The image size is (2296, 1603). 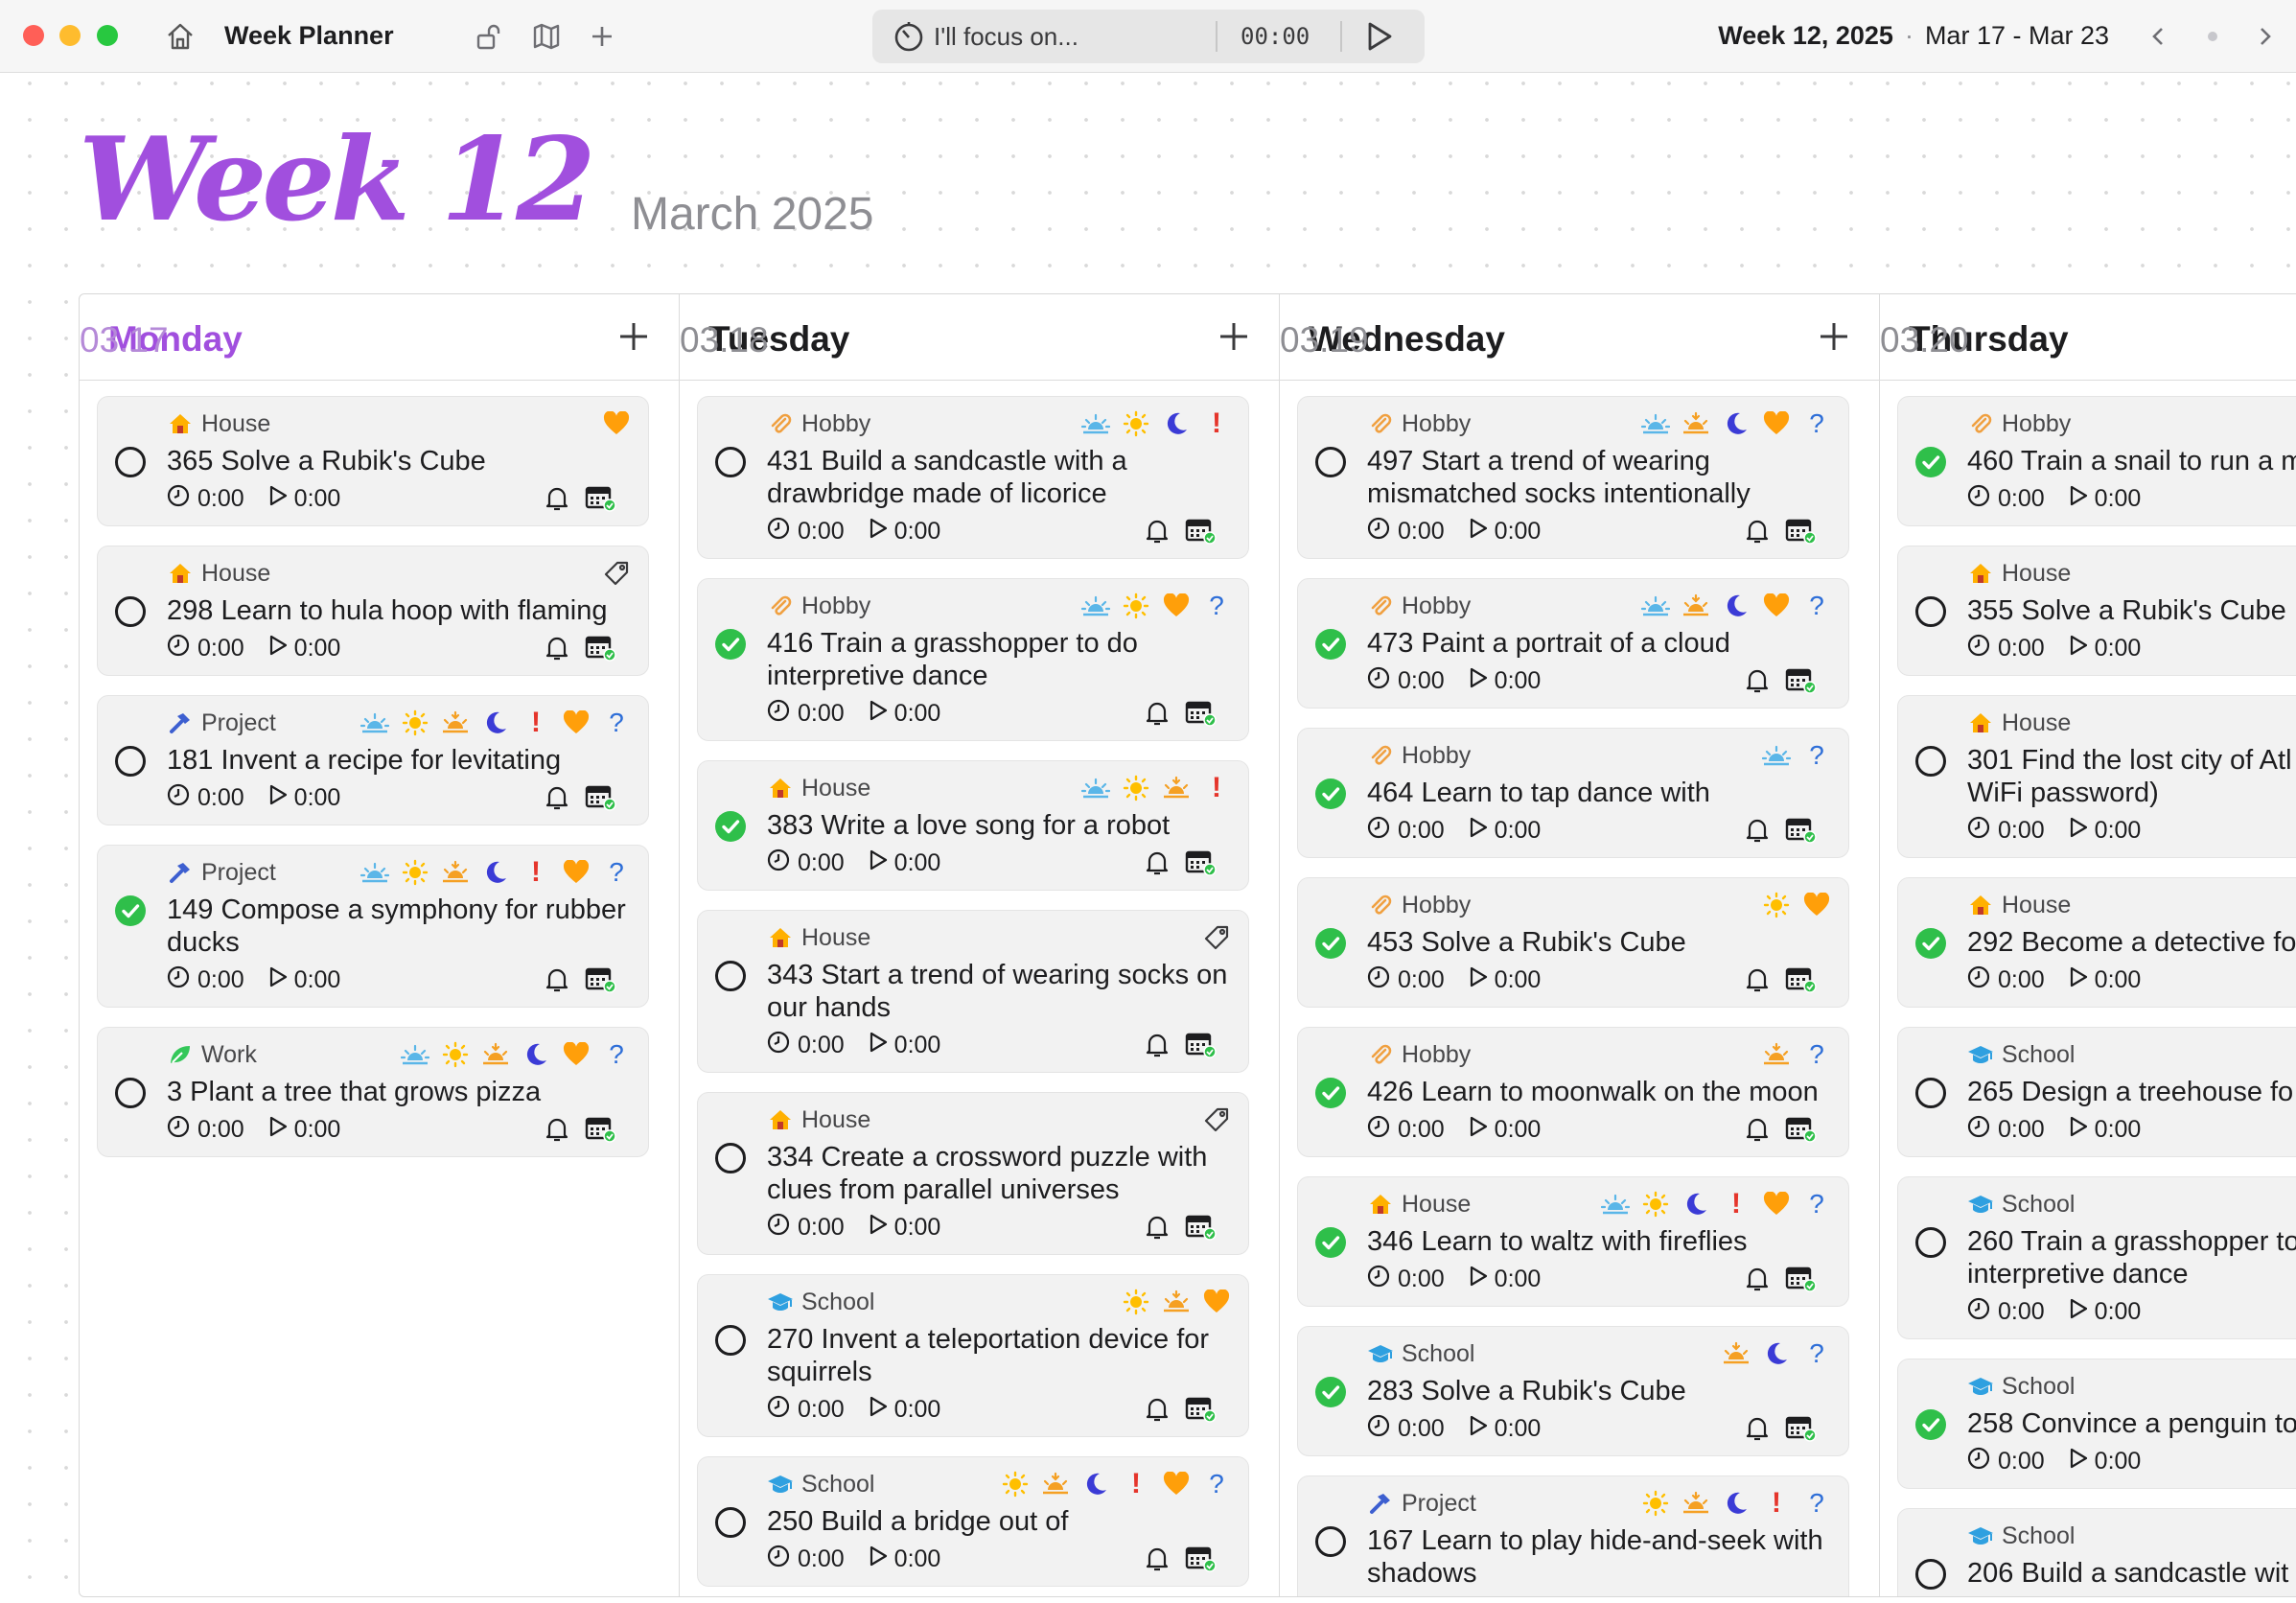 I want to click on task-title: 460 Train a snail to run a m, so click(x=2131, y=461).